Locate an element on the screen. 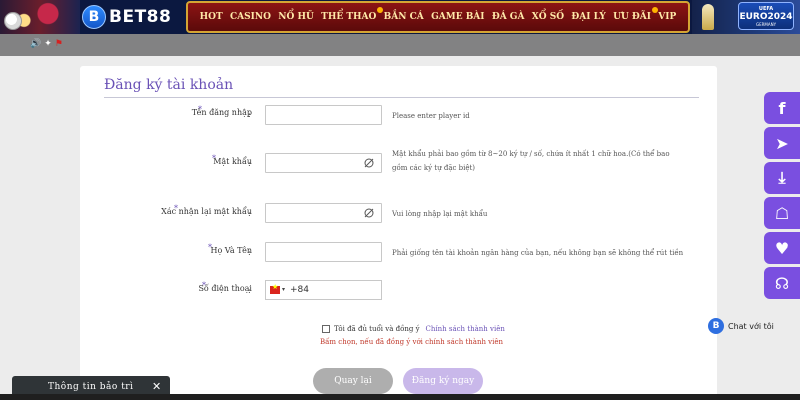  back-button: Quay lại is located at coordinates (353, 381).